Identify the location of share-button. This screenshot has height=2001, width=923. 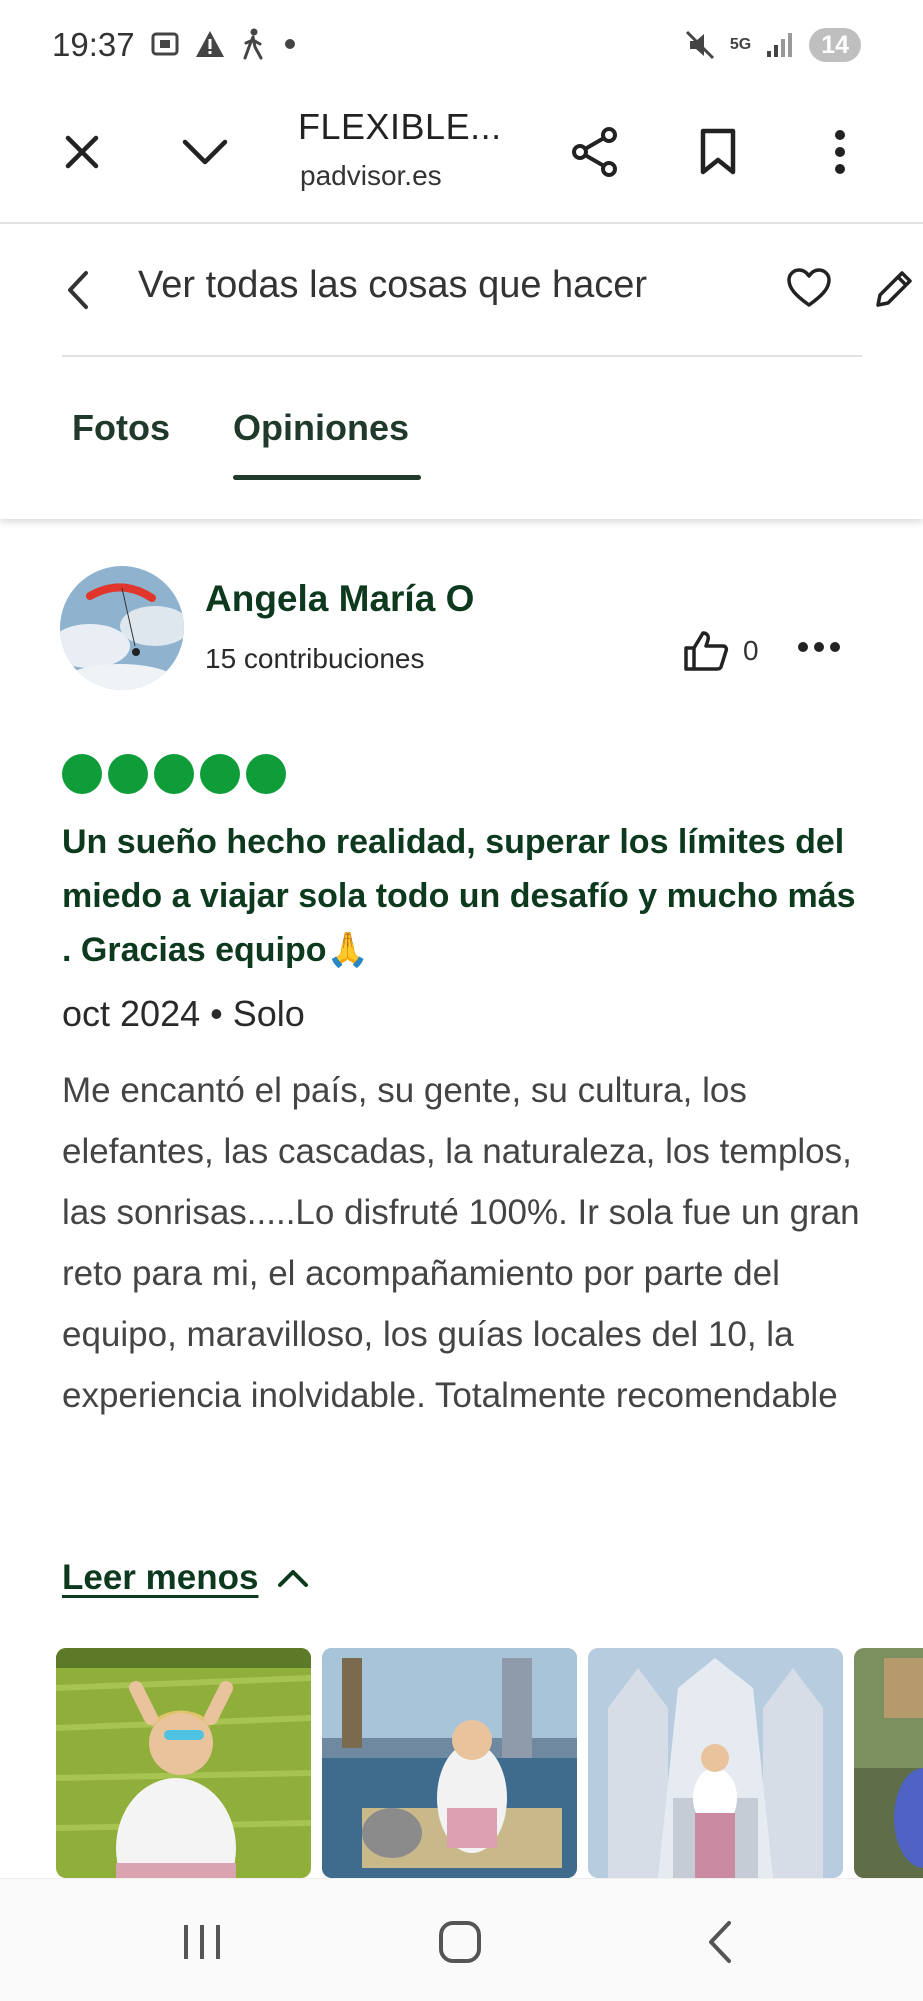
(595, 152).